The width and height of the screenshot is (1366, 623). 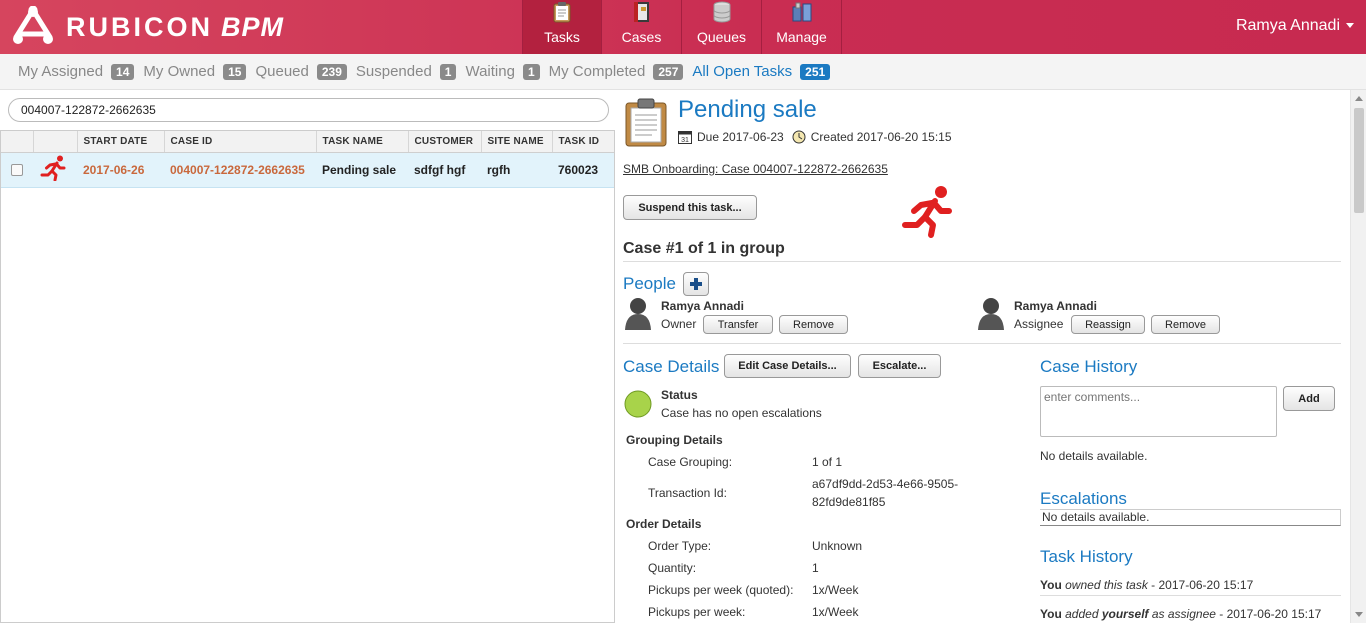 I want to click on calendar-icon: 31, so click(x=685, y=137).